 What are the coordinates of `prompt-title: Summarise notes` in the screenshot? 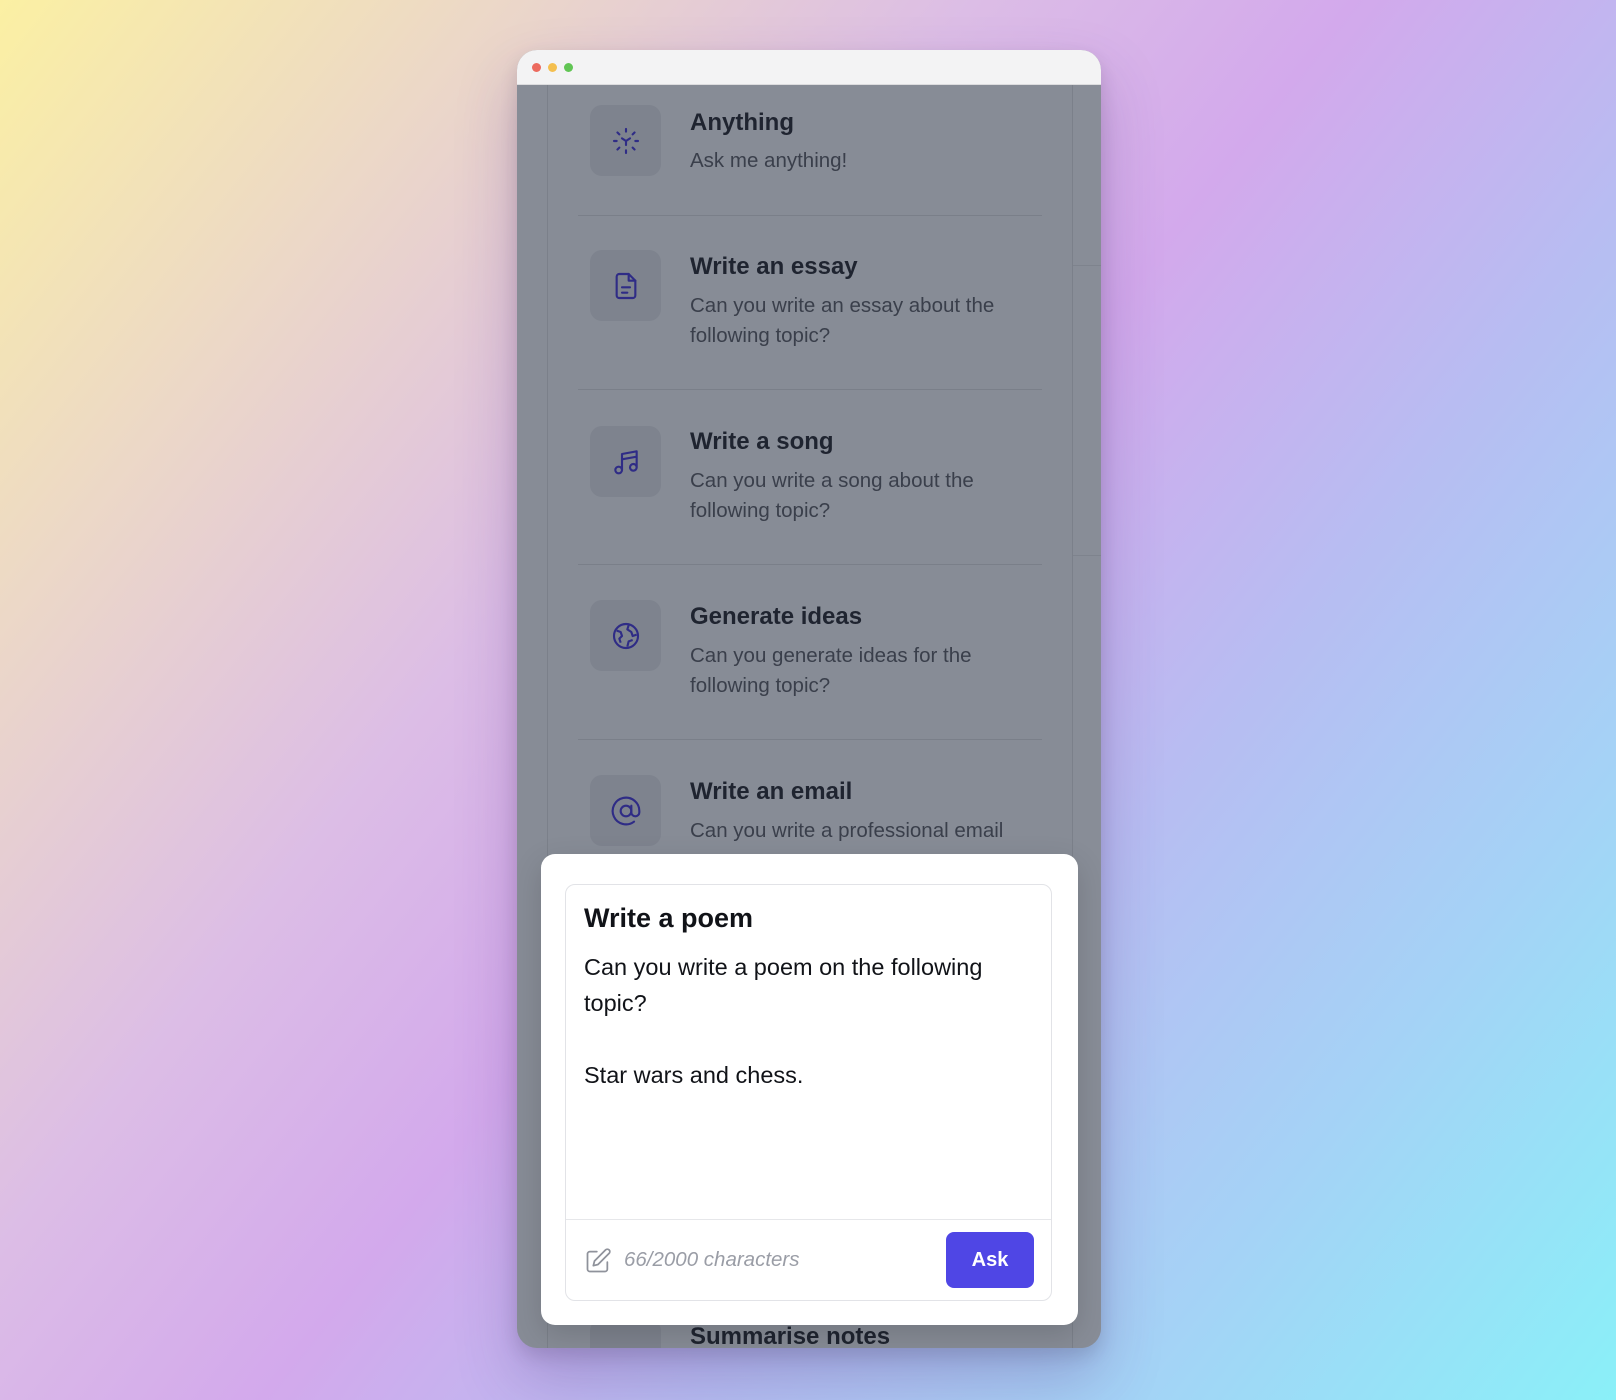 It's located at (790, 1335).